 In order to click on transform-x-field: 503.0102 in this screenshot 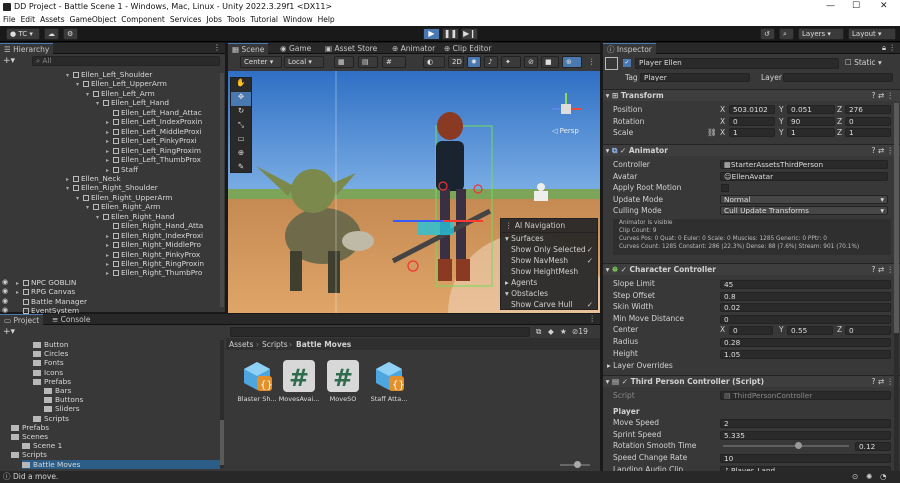, I will do `click(752, 109)`.